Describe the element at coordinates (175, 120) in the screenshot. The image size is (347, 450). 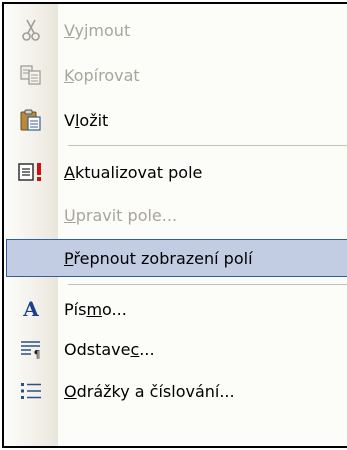
I see `menu-item-paste: Vložit` at that location.